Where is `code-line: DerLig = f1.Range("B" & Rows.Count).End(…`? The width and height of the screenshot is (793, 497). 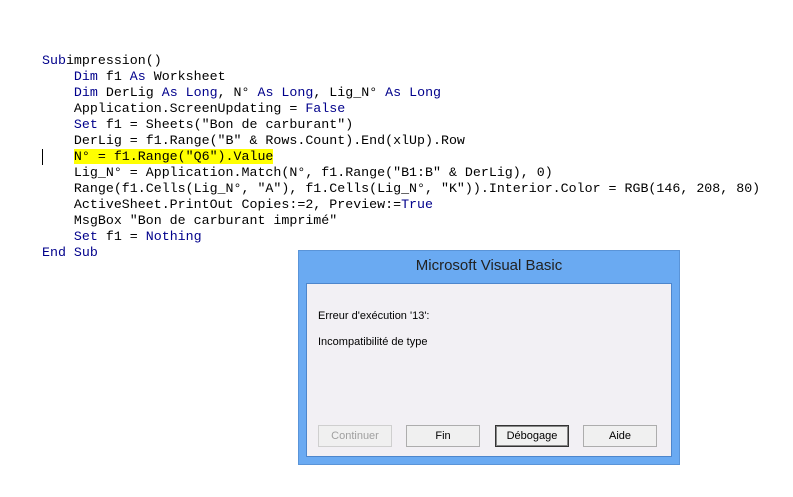 code-line: DerLig = f1.Range("B" & Rows.Count).End(… is located at coordinates (401, 141).